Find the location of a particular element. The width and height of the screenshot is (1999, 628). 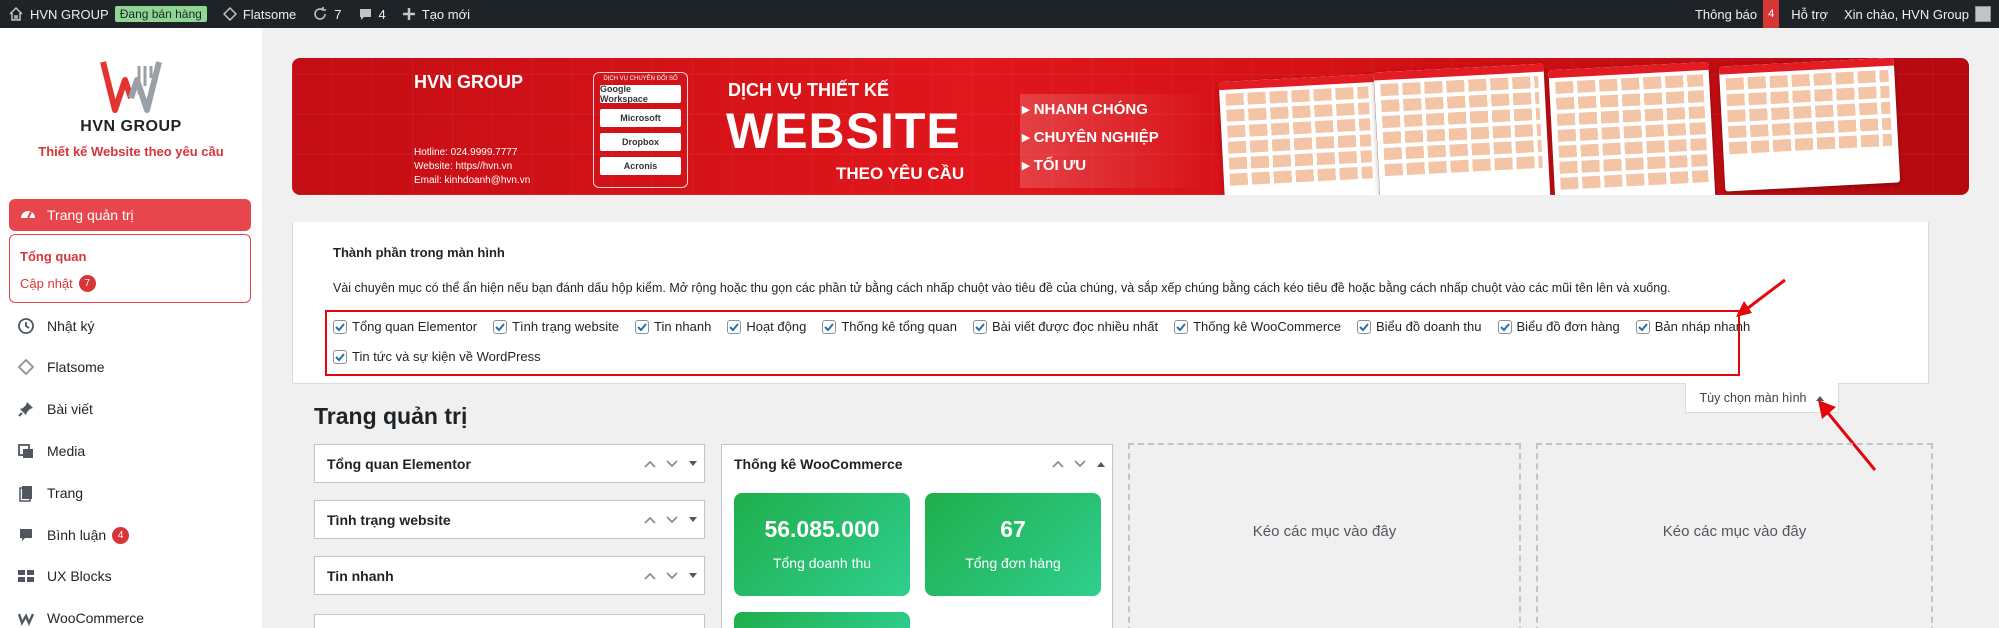

sidebar-item-pages: Trang is located at coordinates (132, 493).